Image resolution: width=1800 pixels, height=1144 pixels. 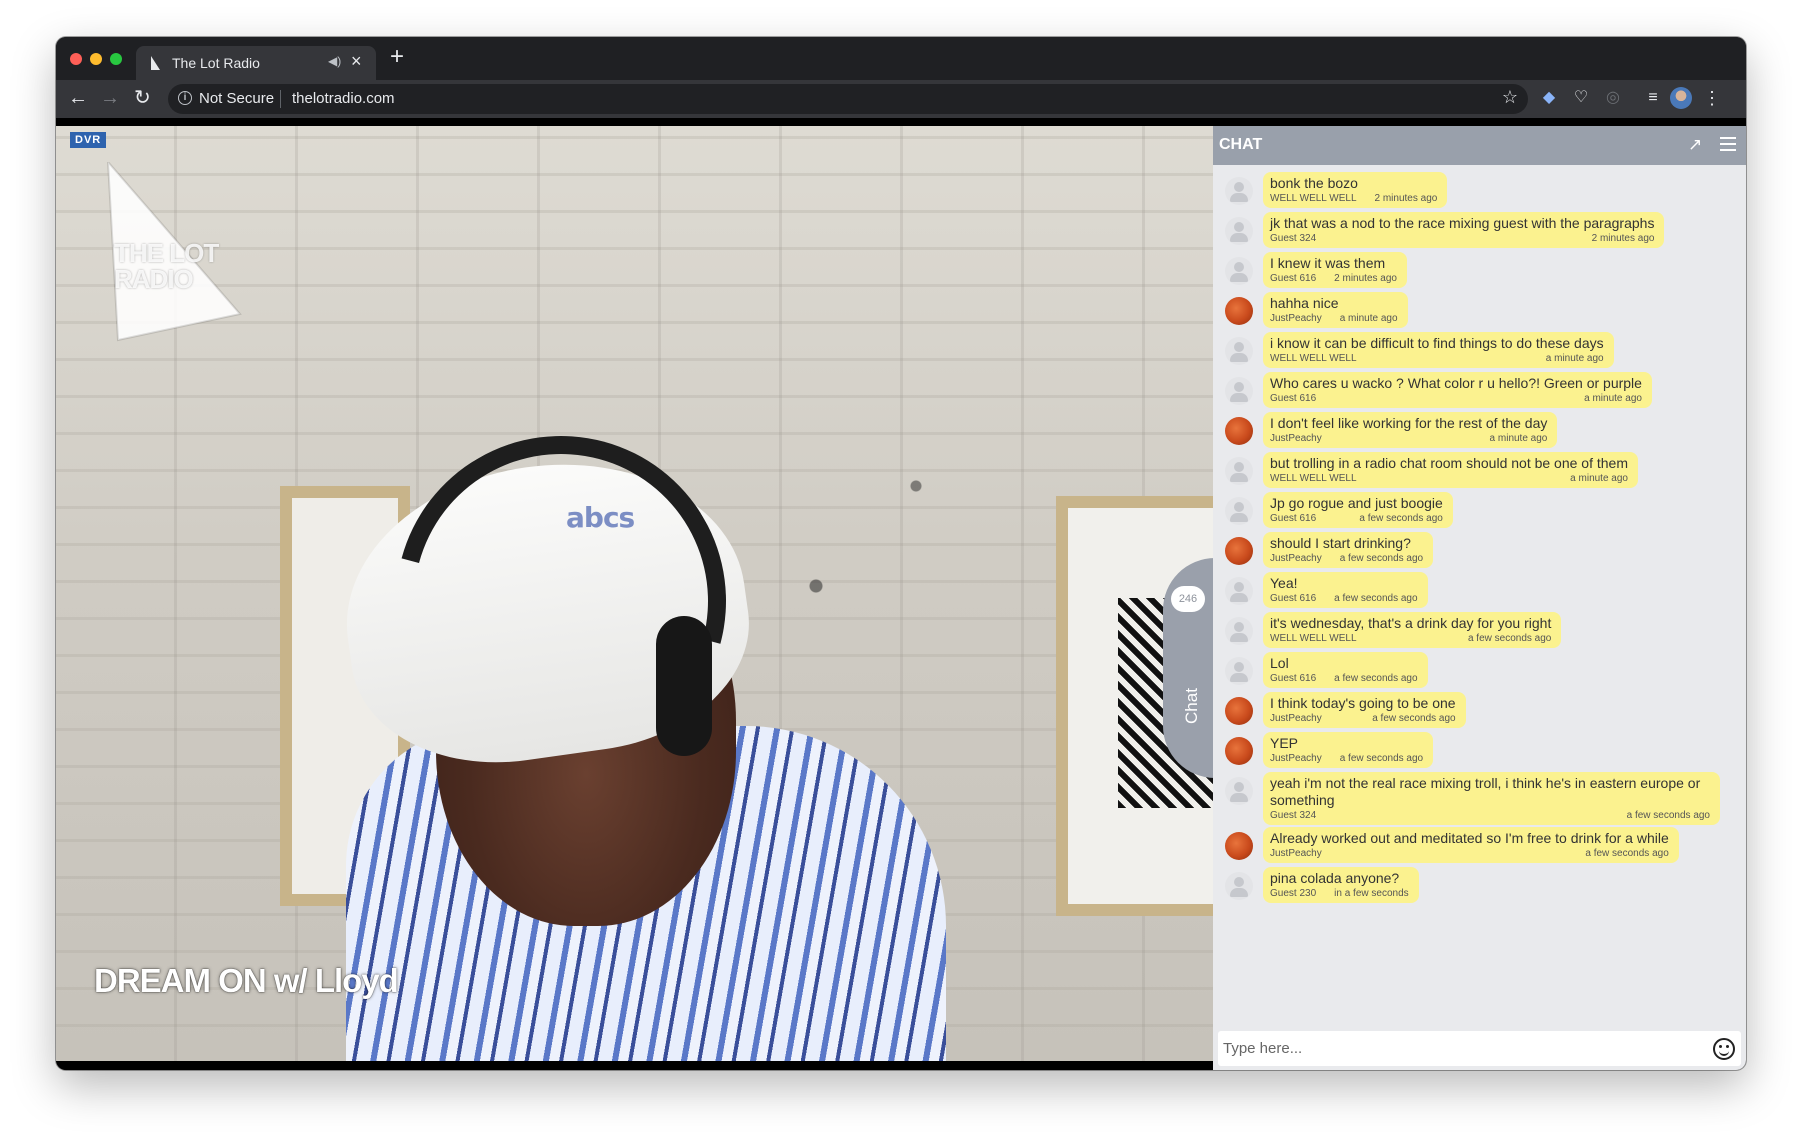 What do you see at coordinates (78, 98) in the screenshot?
I see `back-button: ←` at bounding box center [78, 98].